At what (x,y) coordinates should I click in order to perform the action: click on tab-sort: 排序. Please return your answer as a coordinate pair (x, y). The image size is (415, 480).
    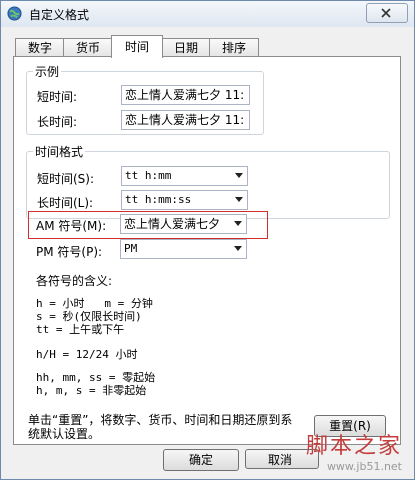
    Looking at the image, I should click on (234, 47).